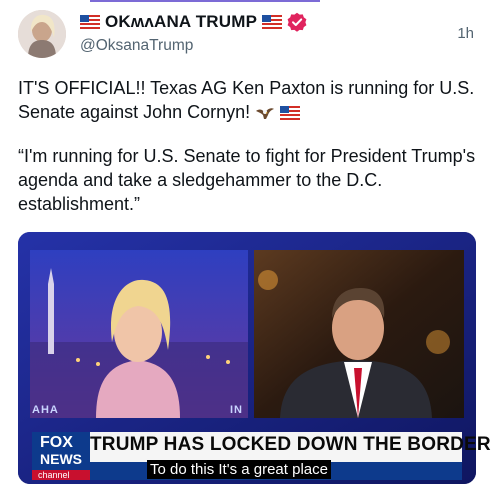  What do you see at coordinates (465, 33) in the screenshot?
I see `timestamp: 1h` at bounding box center [465, 33].